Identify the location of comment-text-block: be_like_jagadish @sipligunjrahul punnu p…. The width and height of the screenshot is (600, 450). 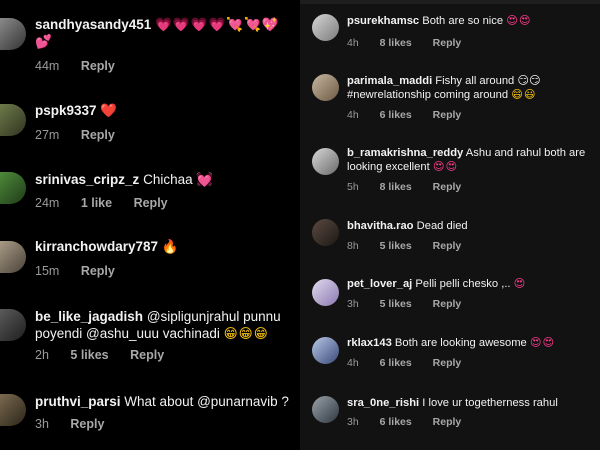
(165, 325).